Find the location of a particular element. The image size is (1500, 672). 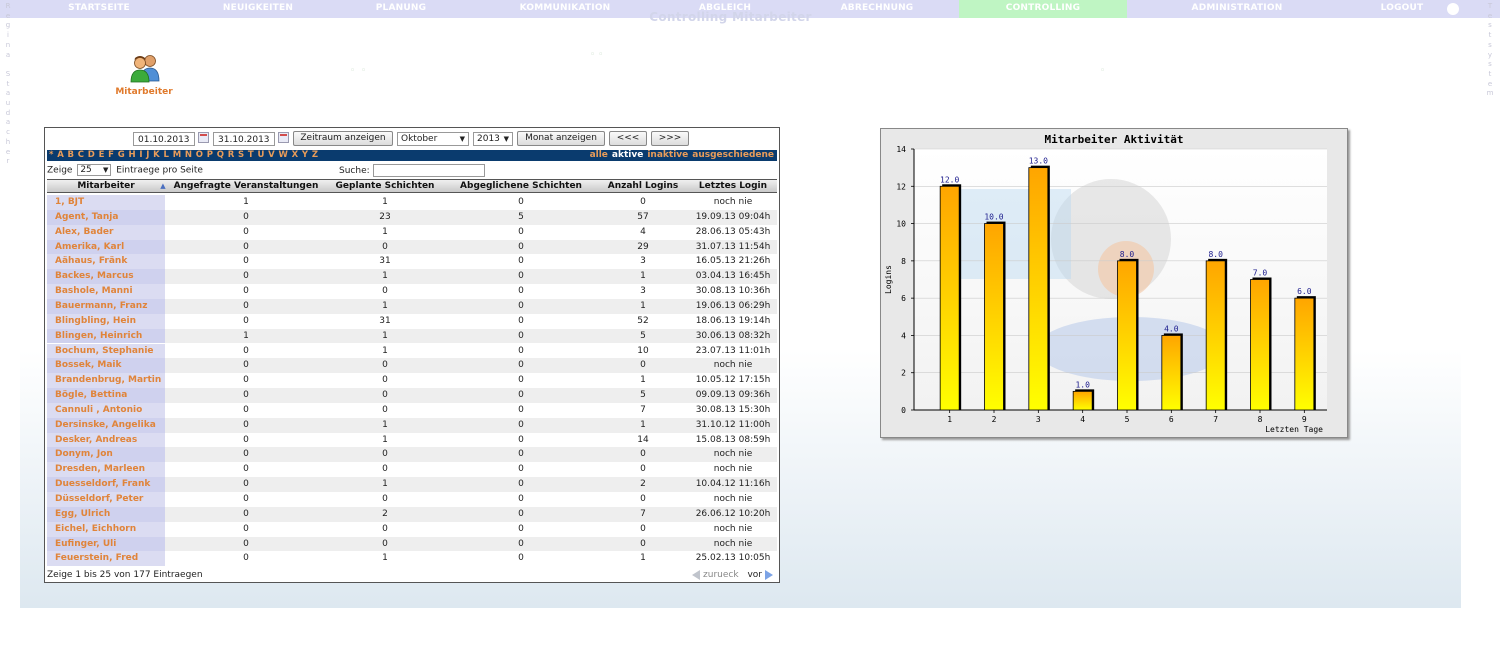

employee-name-link: Dersinske, Angelika is located at coordinates (106, 425).